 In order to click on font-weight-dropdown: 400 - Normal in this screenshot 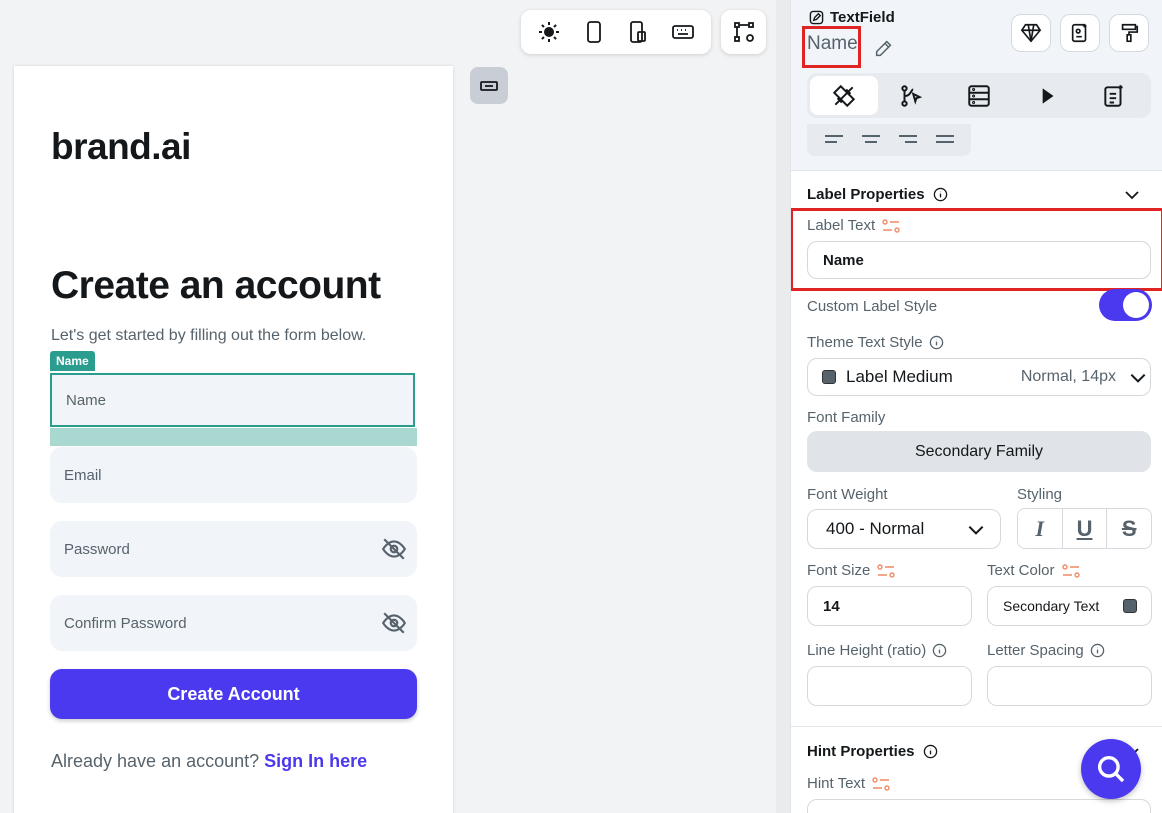, I will do `click(904, 529)`.